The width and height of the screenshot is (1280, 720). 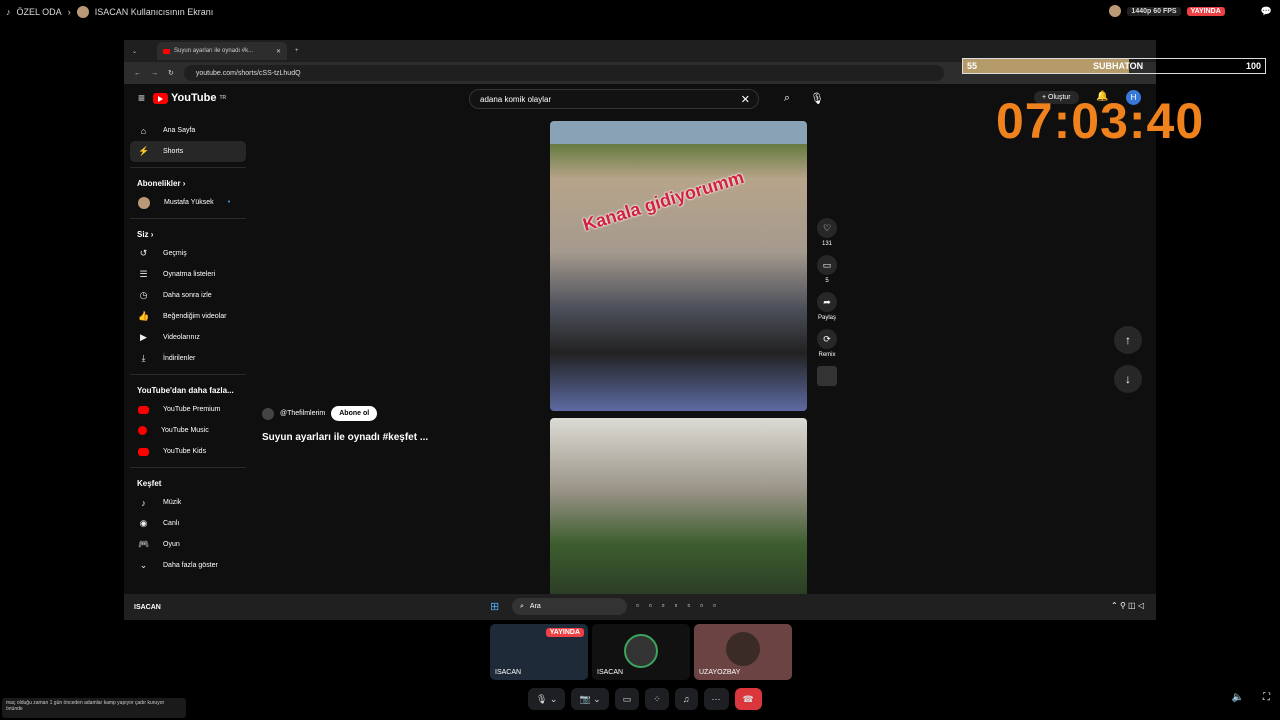 I want to click on thumbs-up-icon: 👍, so click(x=144, y=316).